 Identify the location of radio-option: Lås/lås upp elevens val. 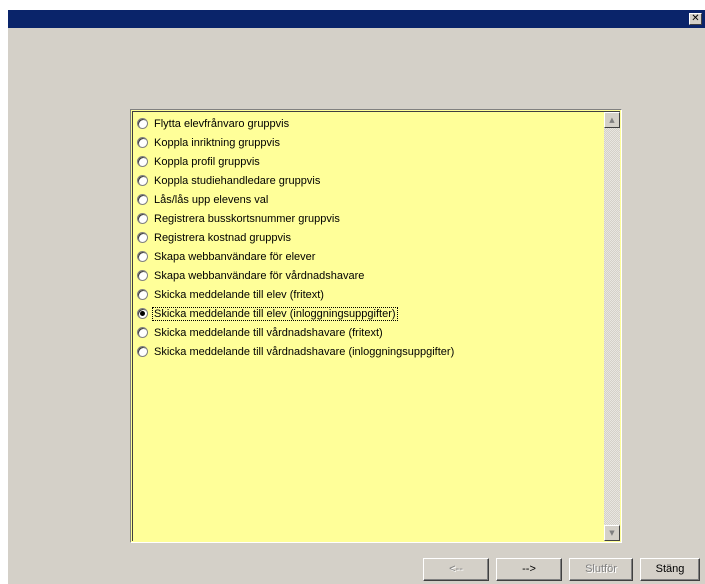
(369, 199).